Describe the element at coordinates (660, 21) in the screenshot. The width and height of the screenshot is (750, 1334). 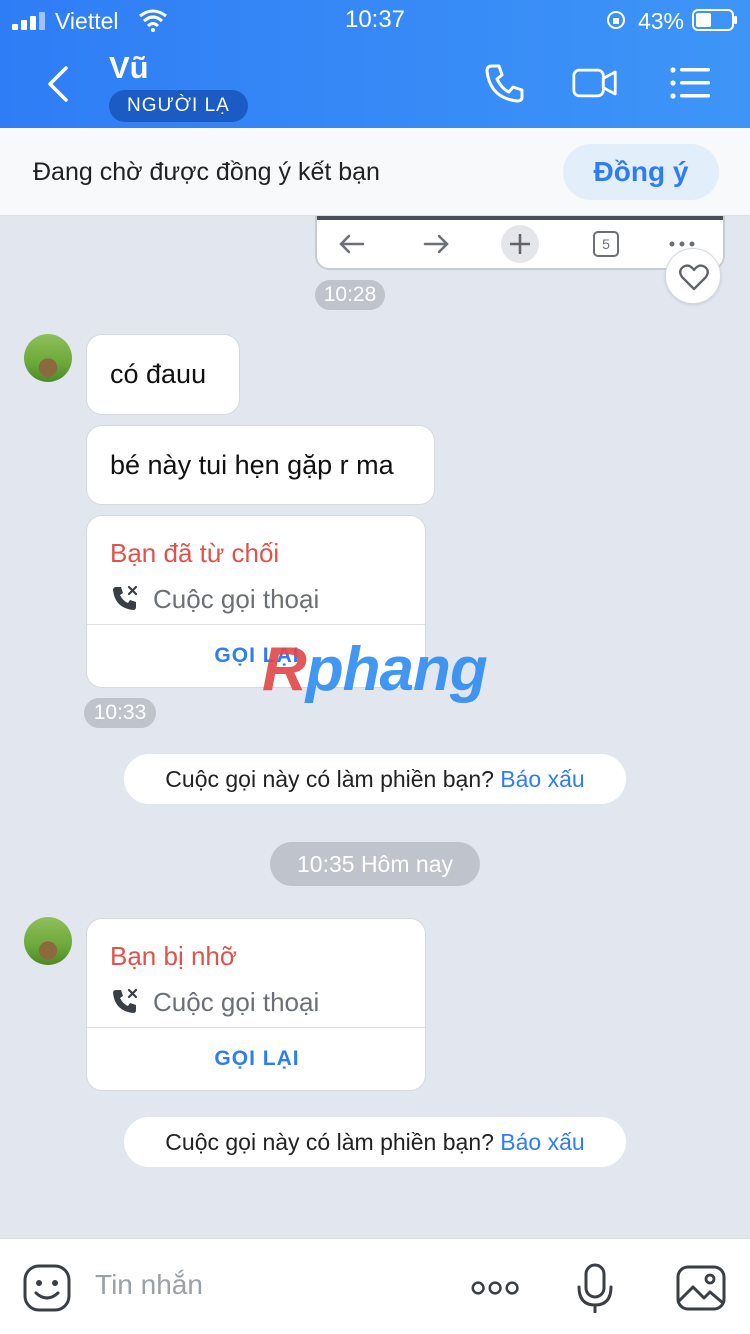
I see `battery-percent: 43%` at that location.